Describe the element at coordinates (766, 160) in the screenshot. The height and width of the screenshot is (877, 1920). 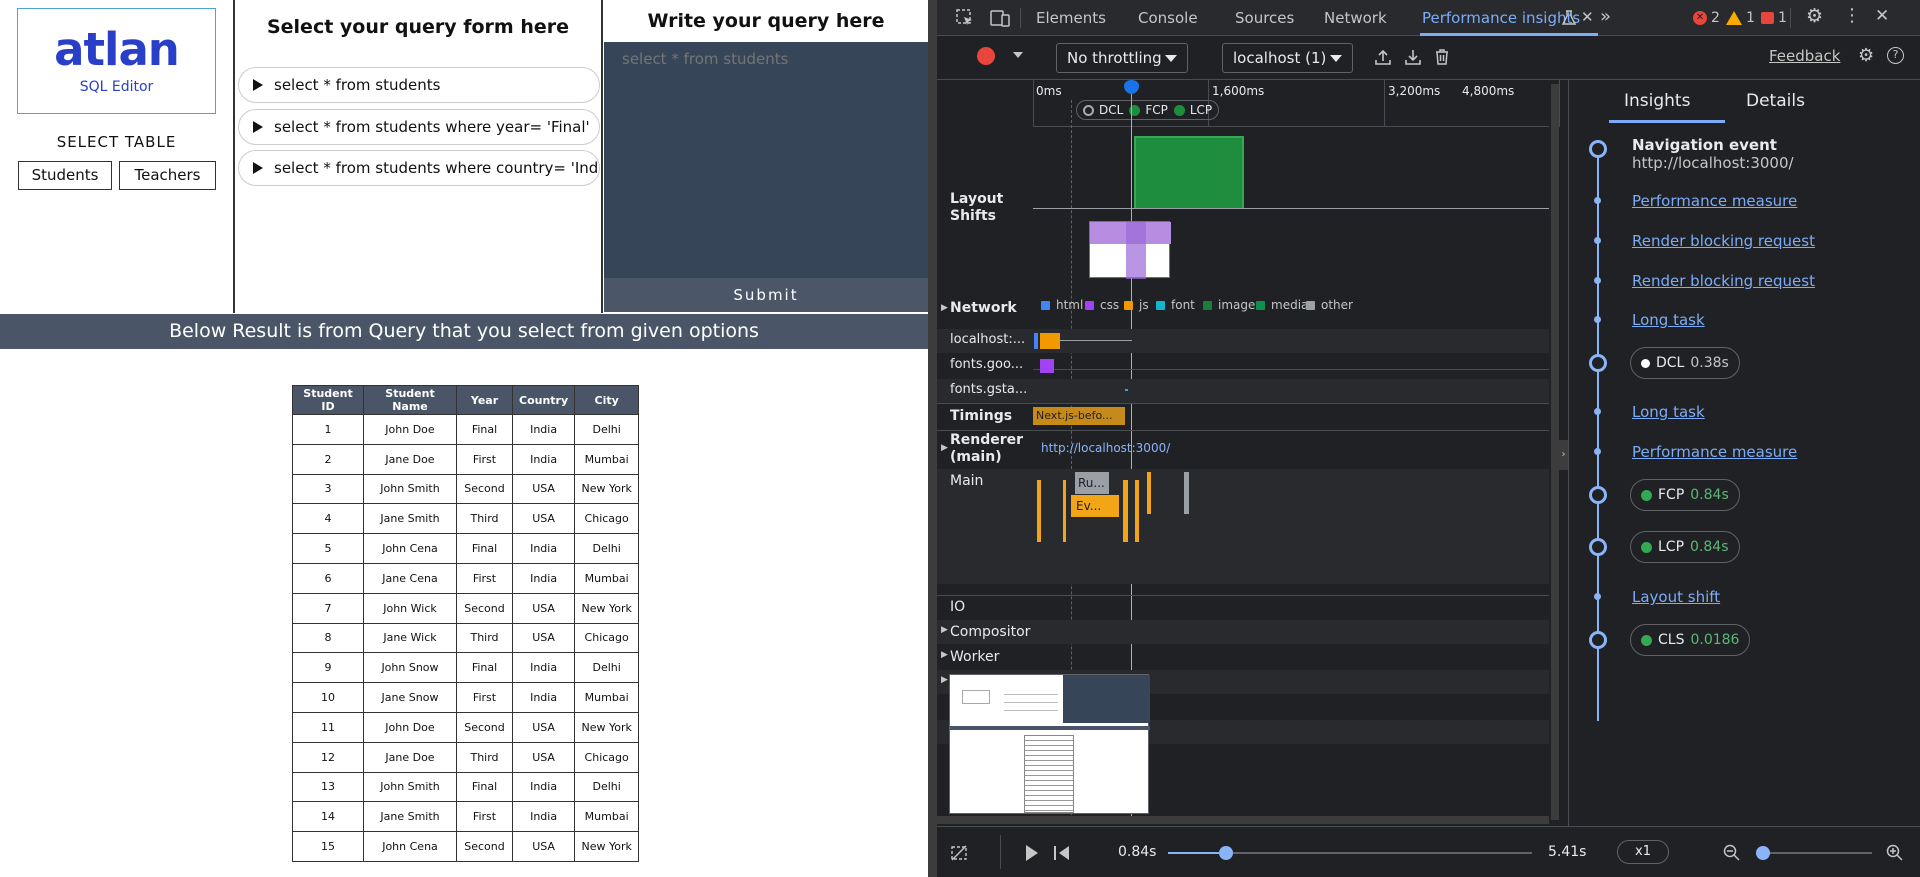
I see `query-input` at that location.